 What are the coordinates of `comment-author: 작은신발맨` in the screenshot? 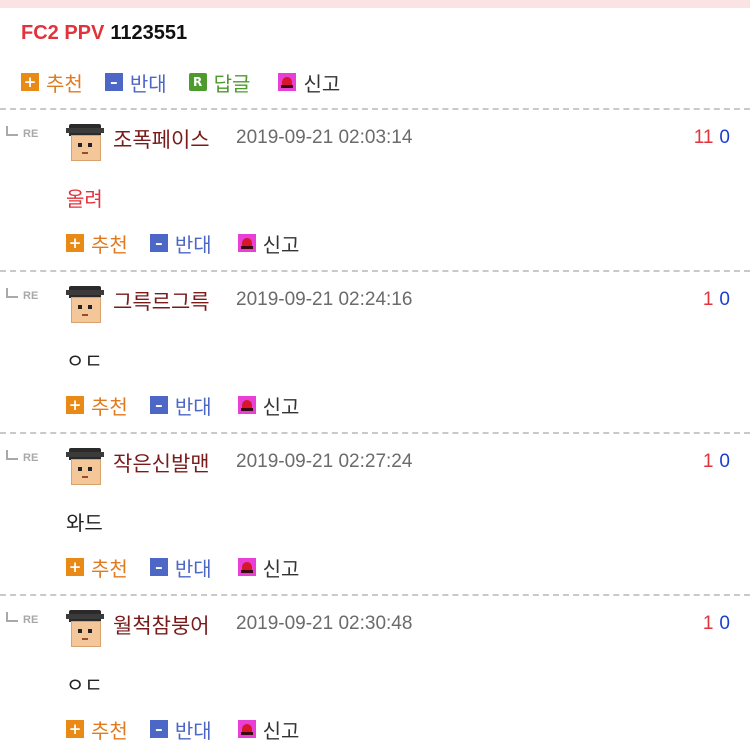 It's located at (161, 463).